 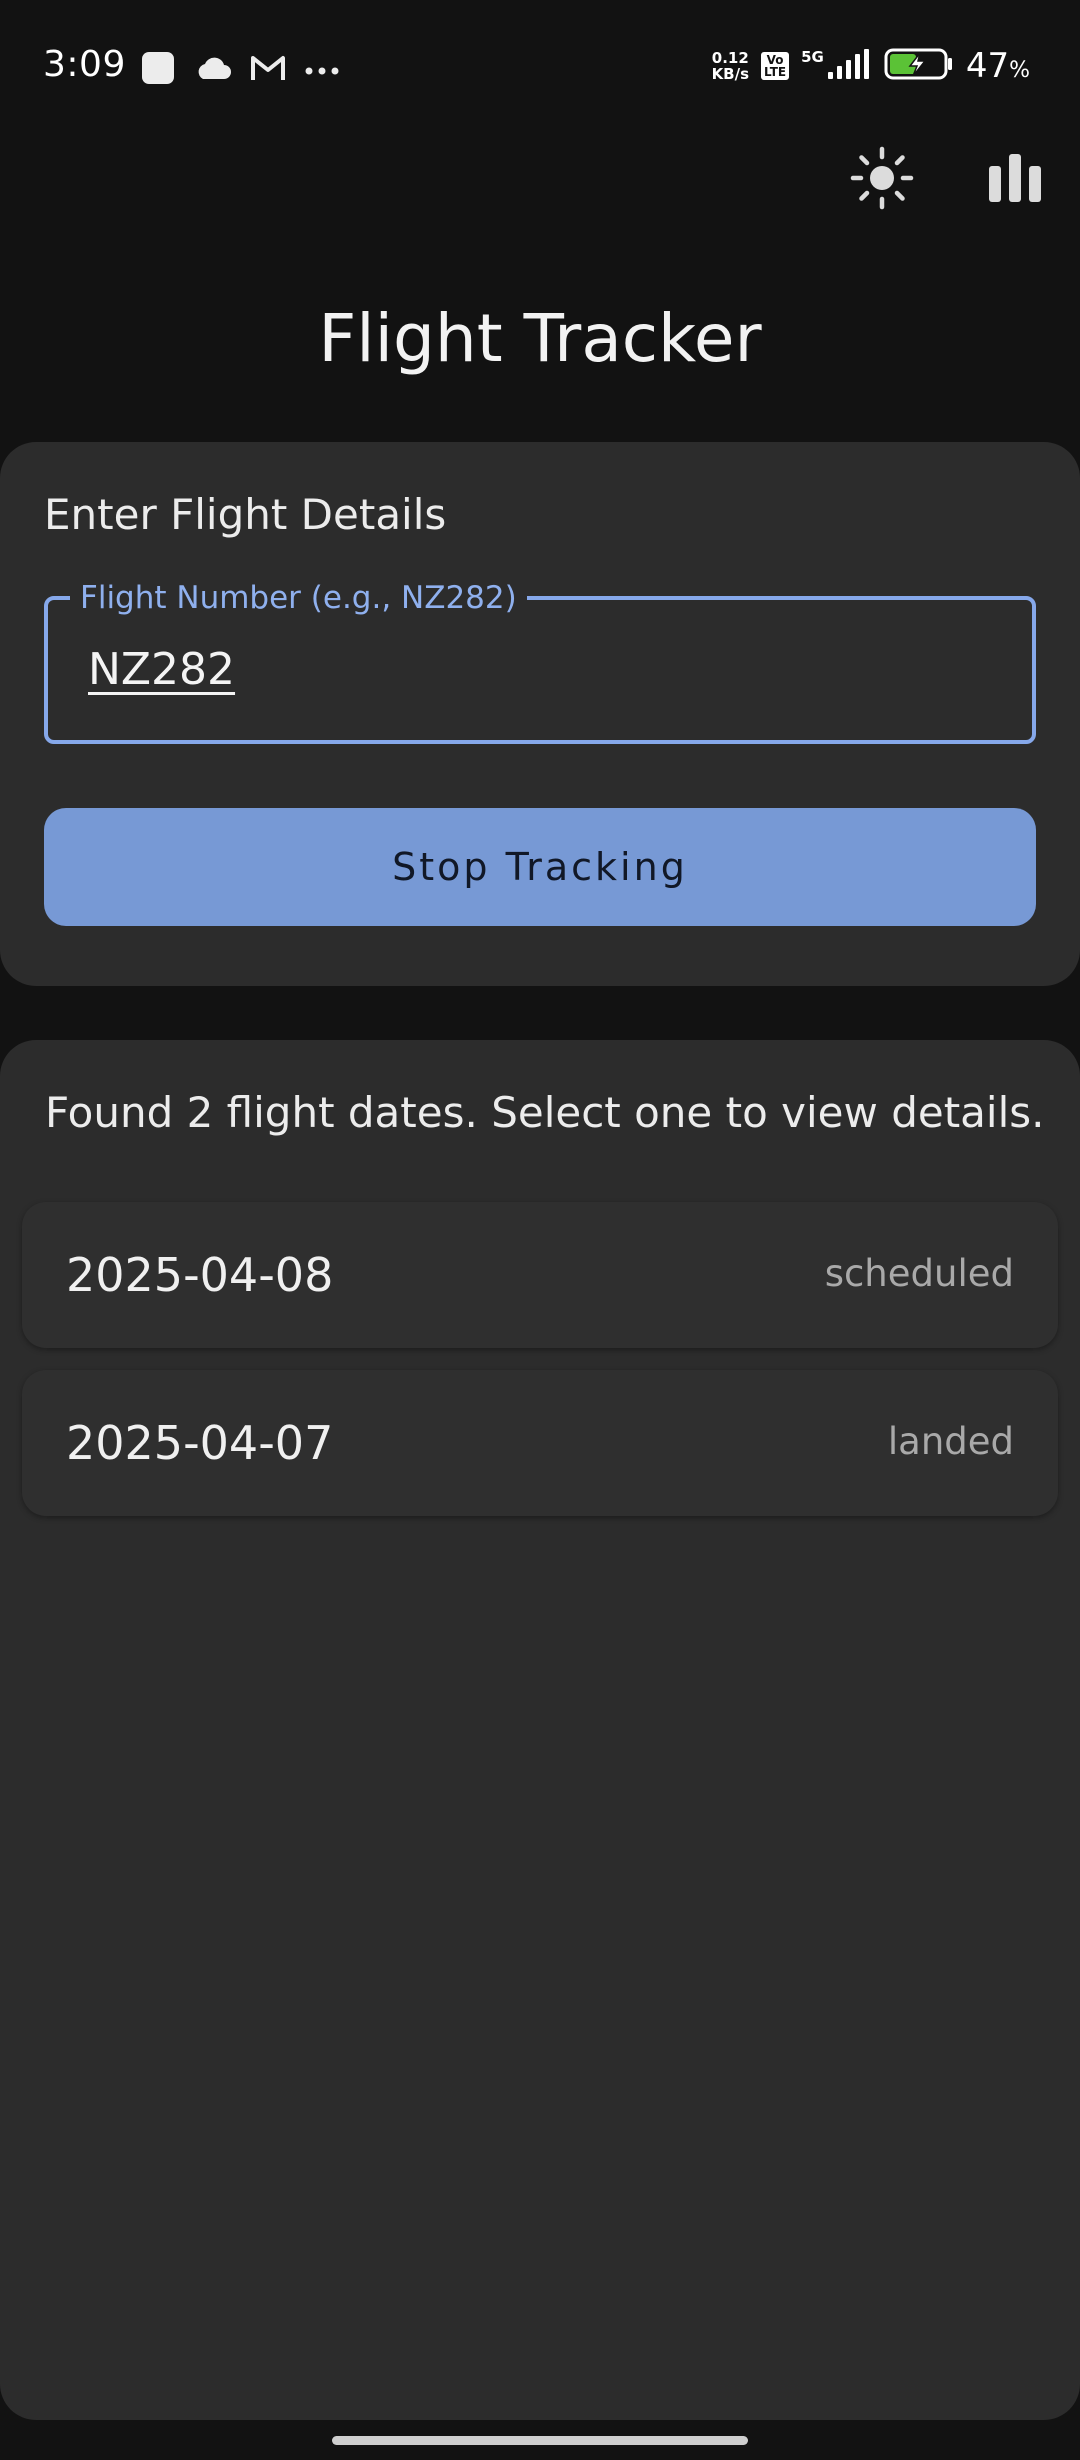 What do you see at coordinates (987, 66) in the screenshot?
I see `battery-percent-value: 47` at bounding box center [987, 66].